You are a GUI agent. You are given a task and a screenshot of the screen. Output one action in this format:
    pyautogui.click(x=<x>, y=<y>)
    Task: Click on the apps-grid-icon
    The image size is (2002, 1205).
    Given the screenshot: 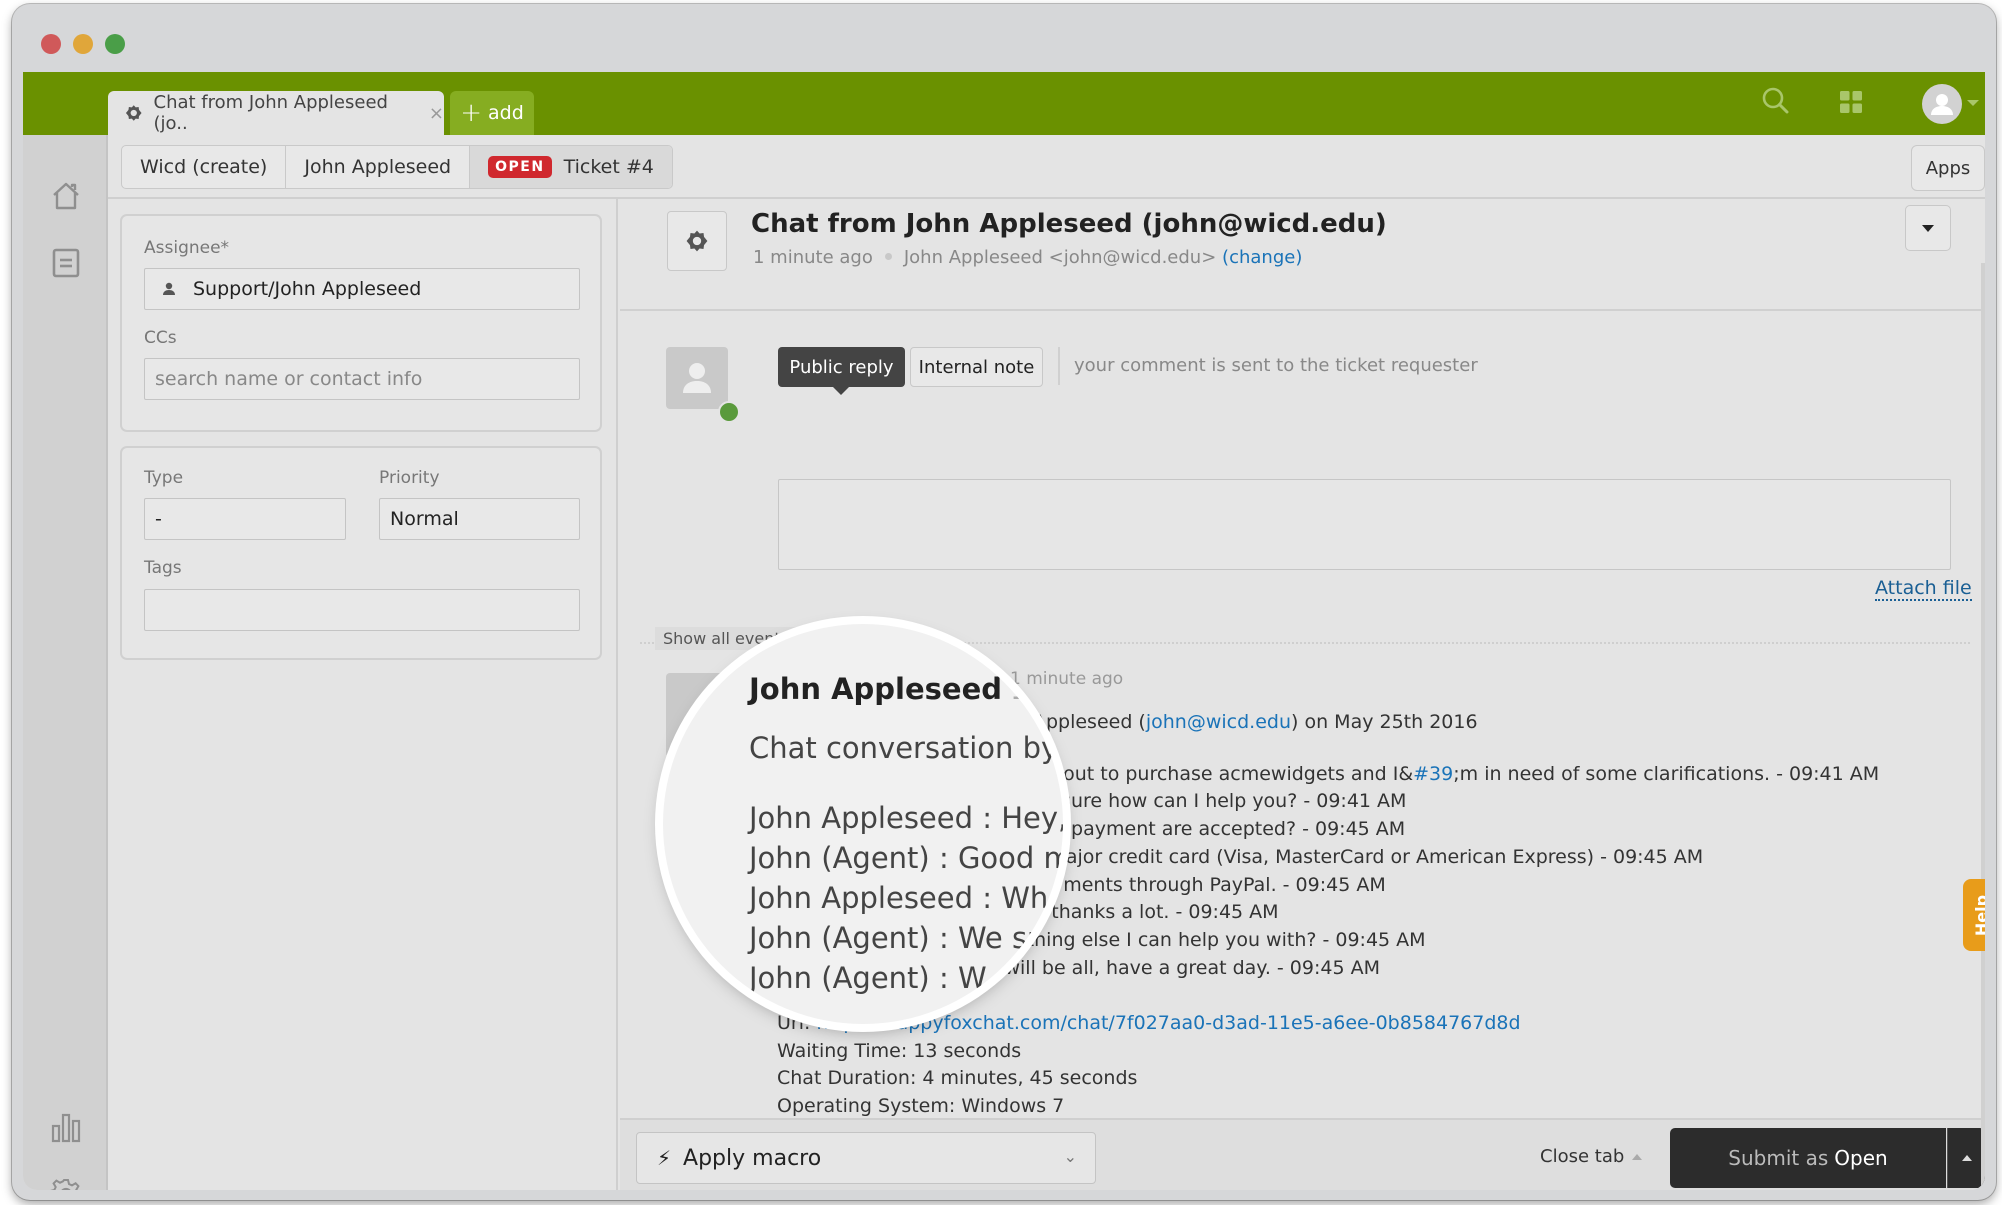 What is the action you would take?
    pyautogui.click(x=1851, y=102)
    